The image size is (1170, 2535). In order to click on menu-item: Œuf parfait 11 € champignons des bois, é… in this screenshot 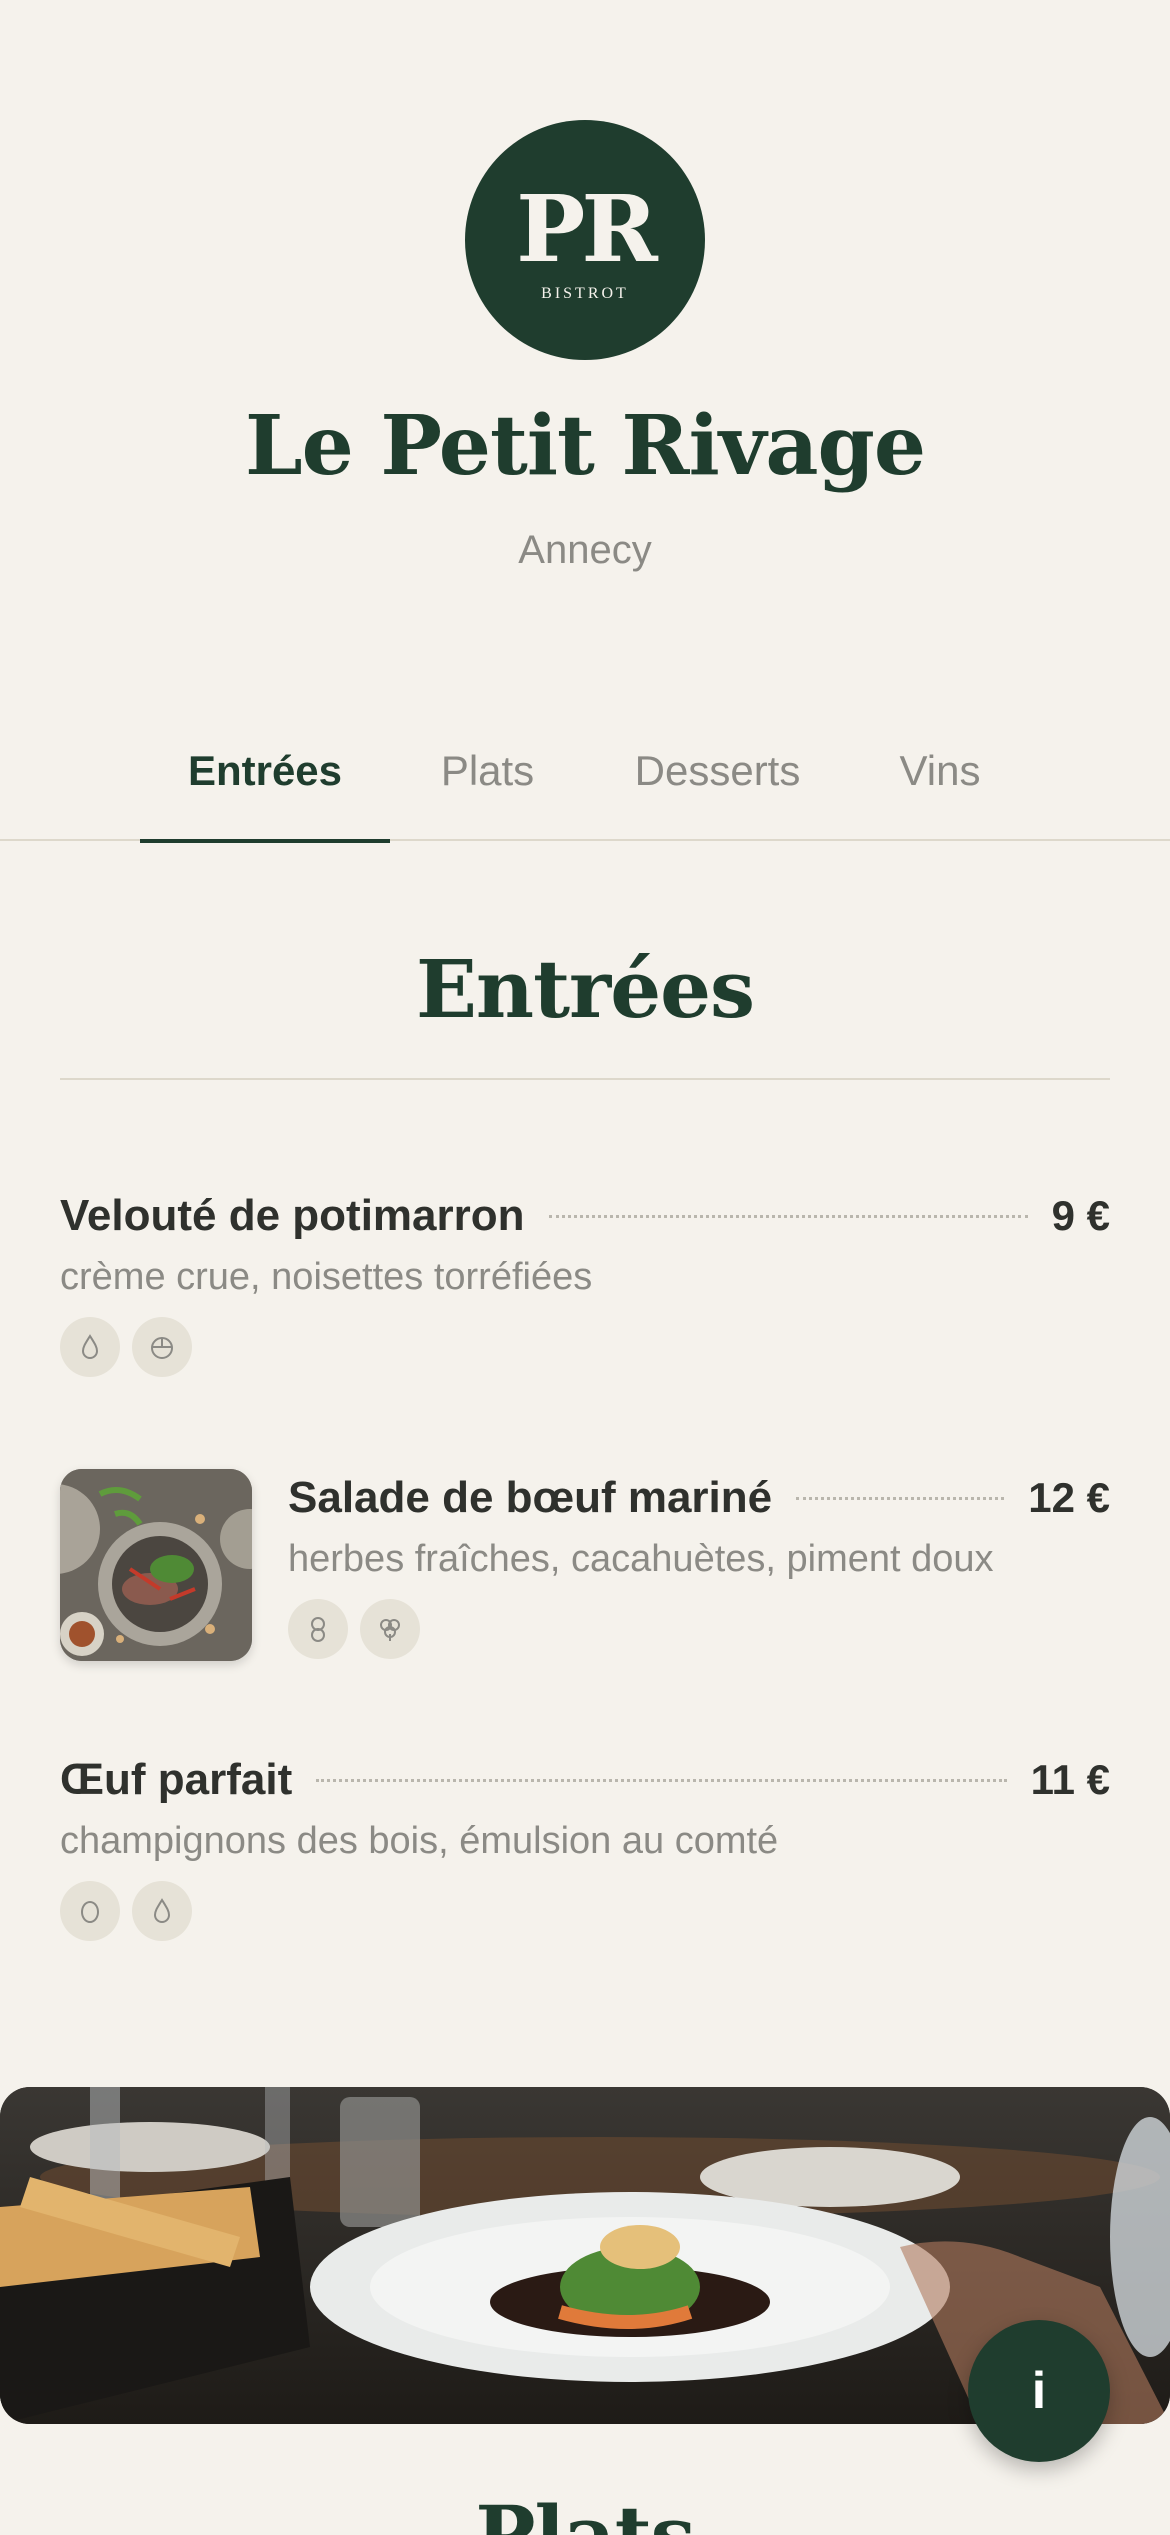, I will do `click(585, 1845)`.